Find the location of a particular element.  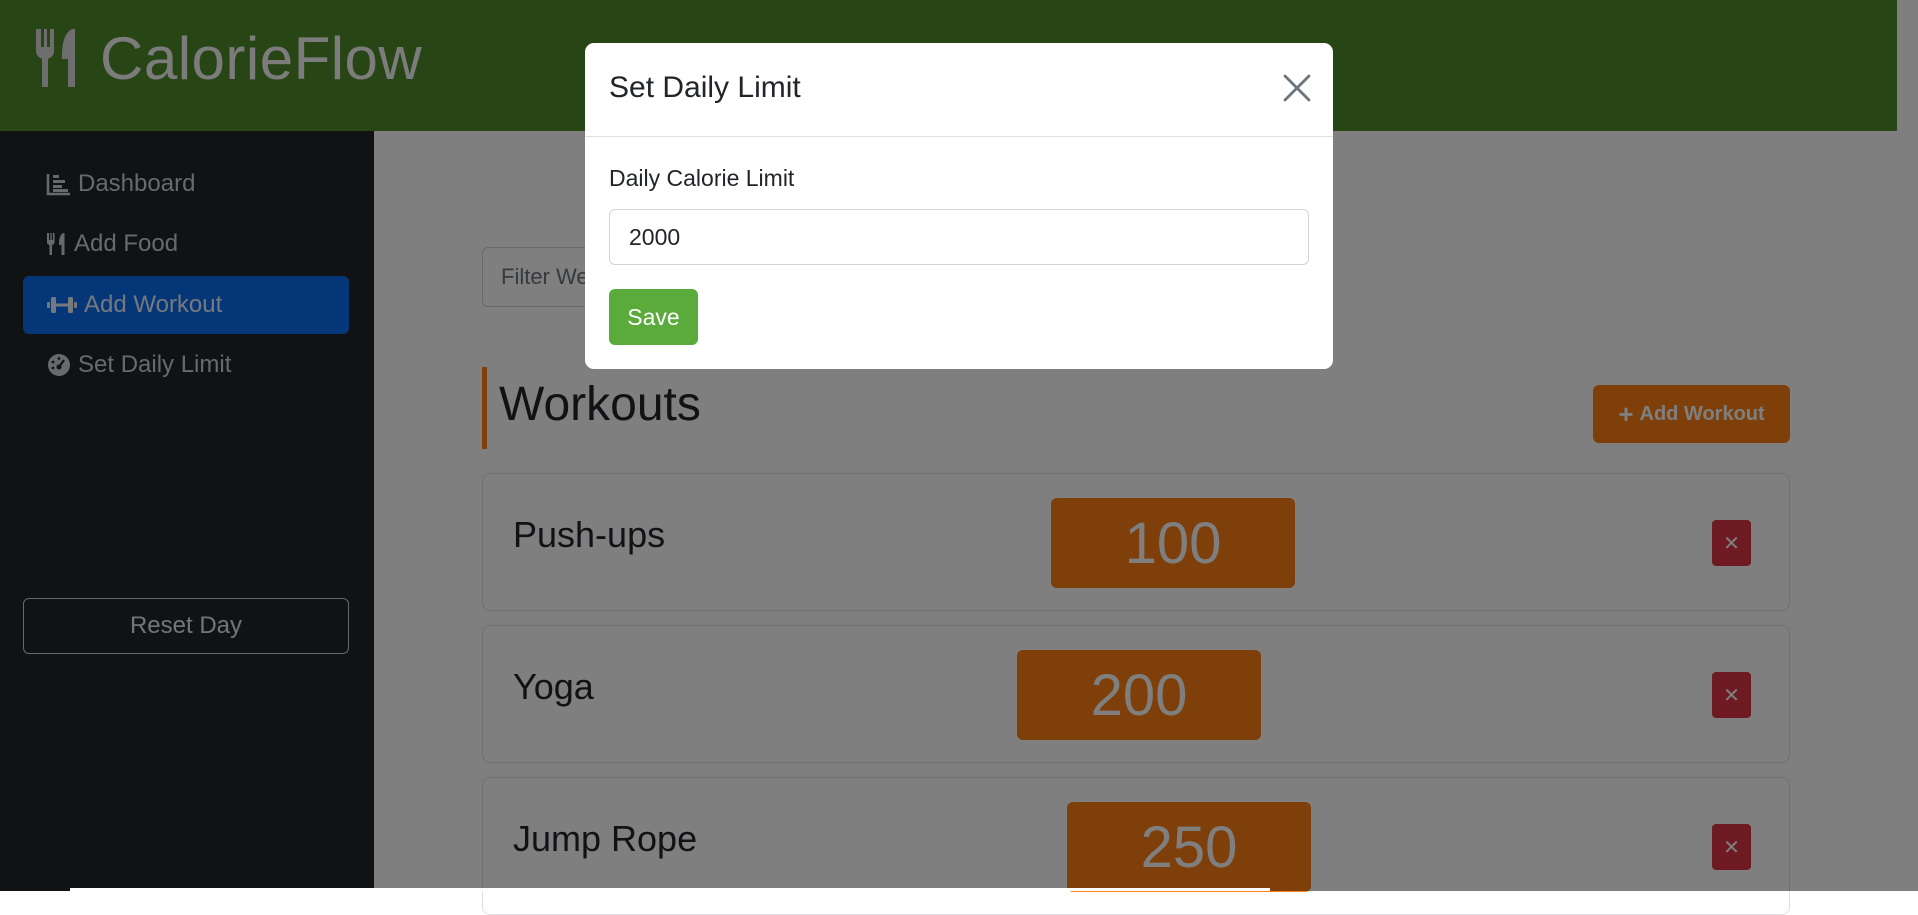

save-button: Save is located at coordinates (653, 317).